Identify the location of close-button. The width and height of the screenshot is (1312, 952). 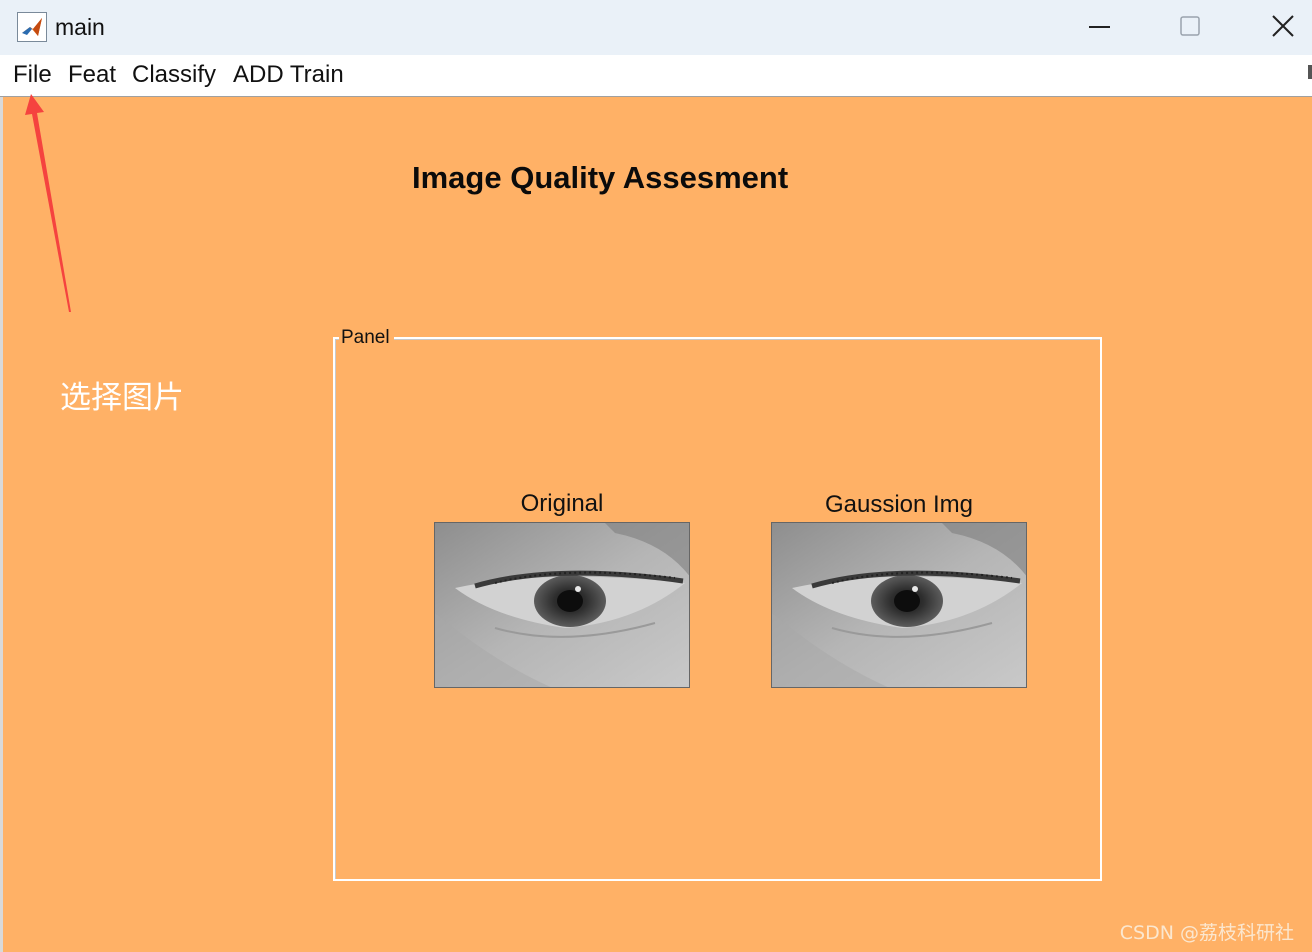
(1275, 27).